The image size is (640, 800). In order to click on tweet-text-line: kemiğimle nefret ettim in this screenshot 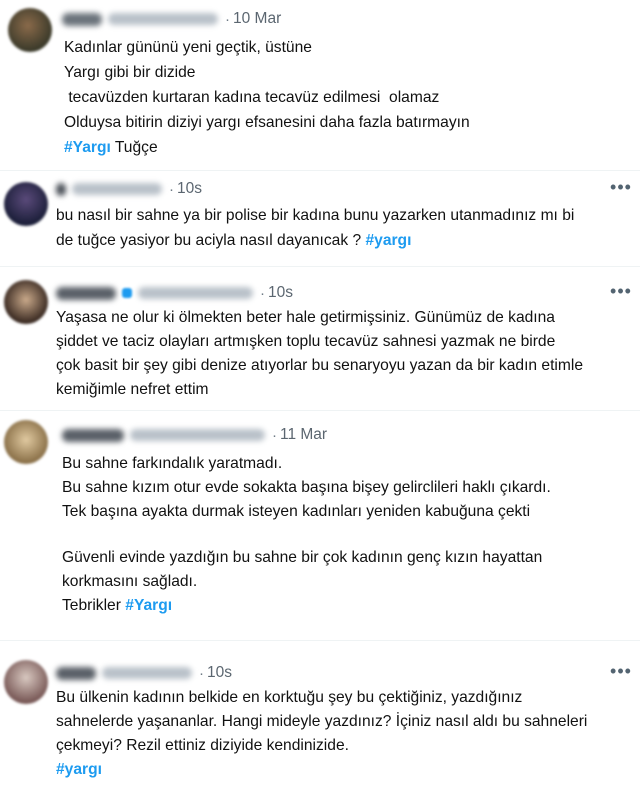, I will do `click(132, 389)`.